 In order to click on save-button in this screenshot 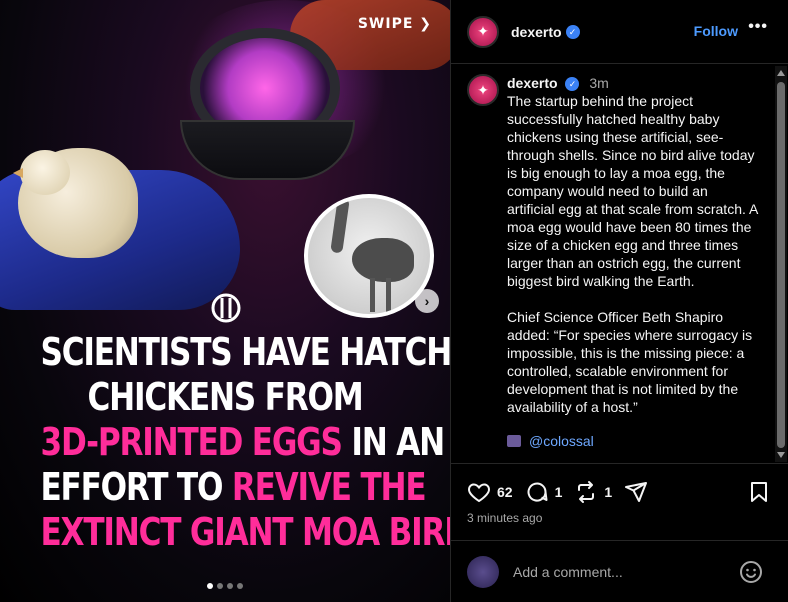, I will do `click(759, 494)`.